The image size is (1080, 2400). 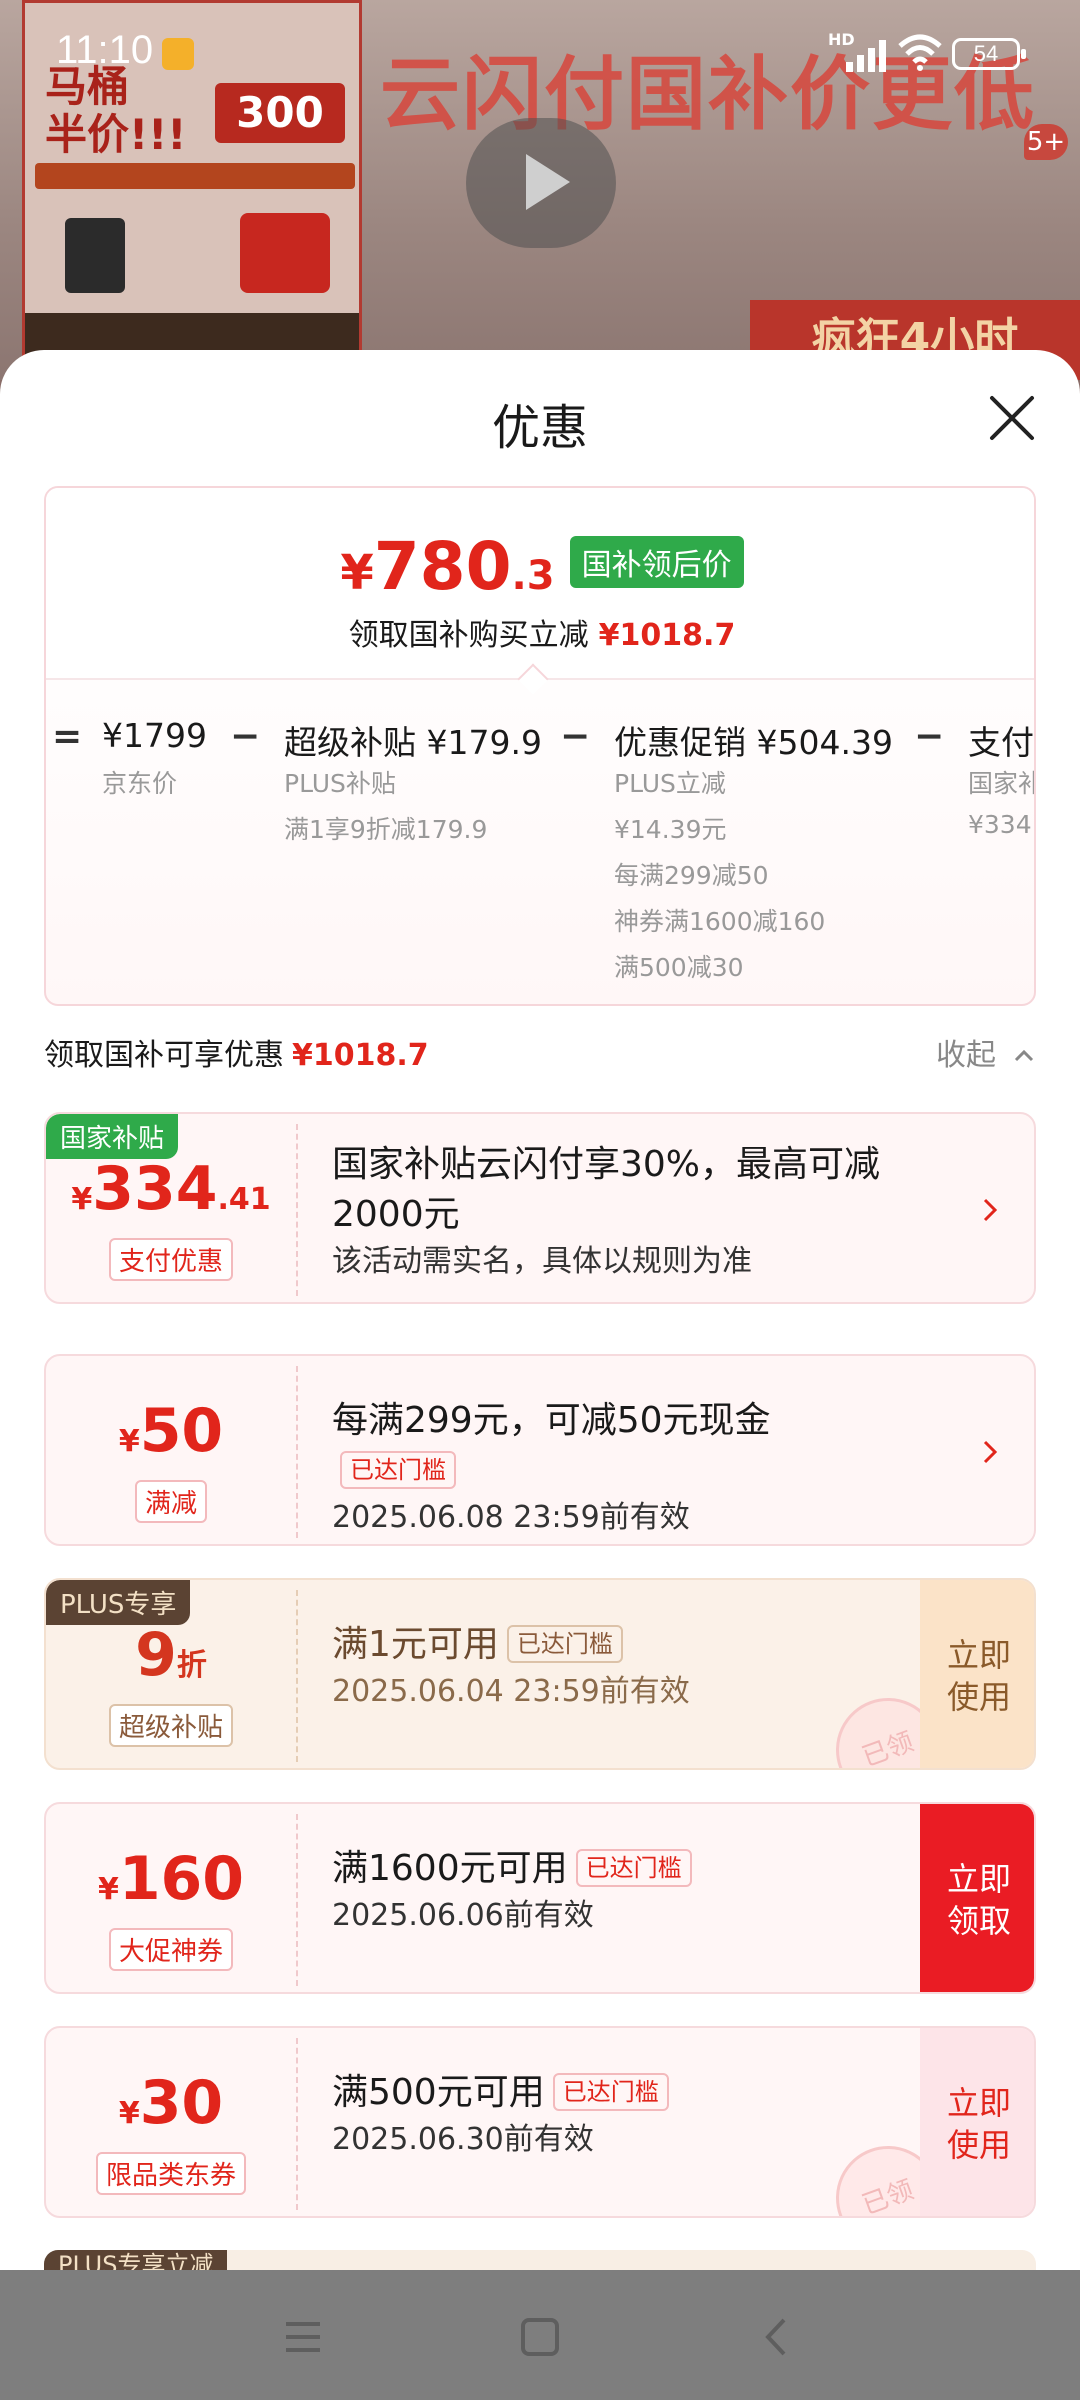 I want to click on section-label: 领取国补可享优惠, so click(x=164, y=1055).